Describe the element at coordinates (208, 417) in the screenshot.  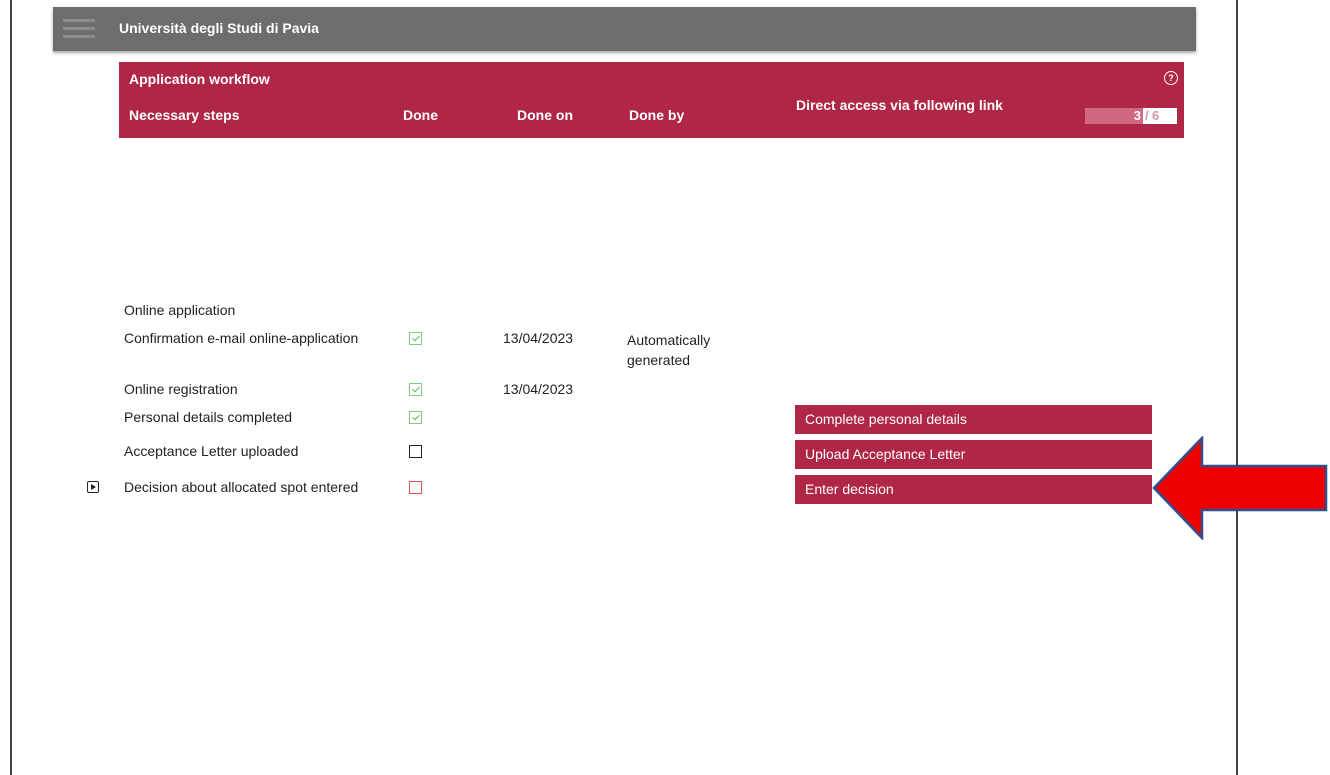
I see `step-label: Personal details completed` at that location.